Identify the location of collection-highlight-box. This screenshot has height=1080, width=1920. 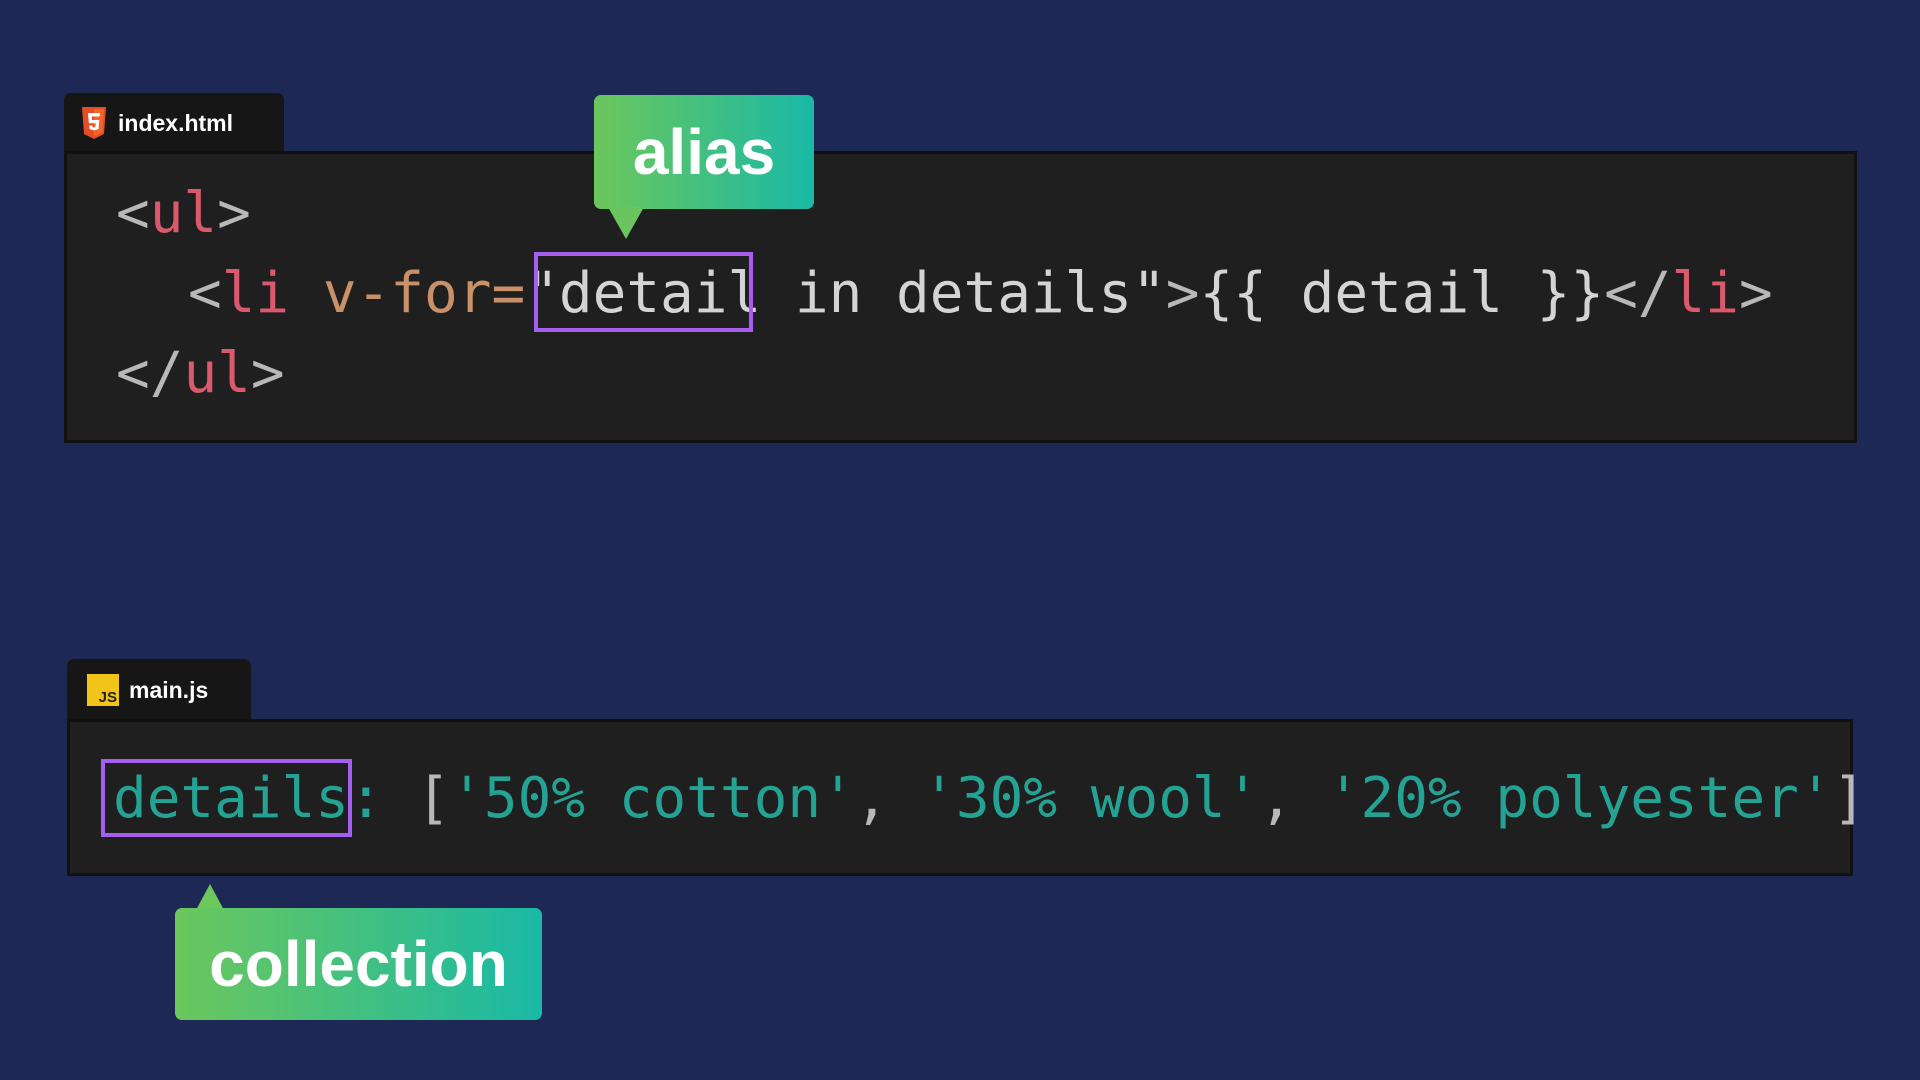
(226, 798).